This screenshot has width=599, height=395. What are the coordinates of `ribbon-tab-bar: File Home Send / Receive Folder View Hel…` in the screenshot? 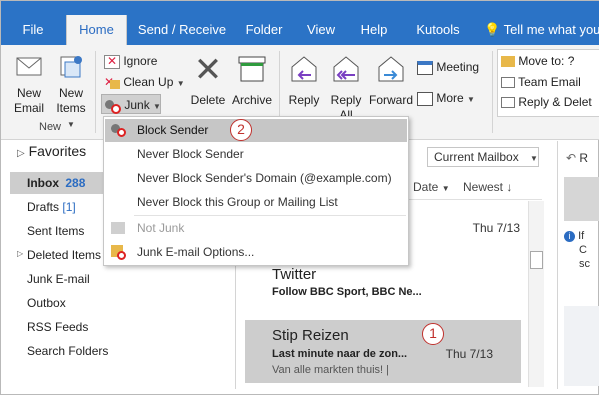 It's located at (300, 23).